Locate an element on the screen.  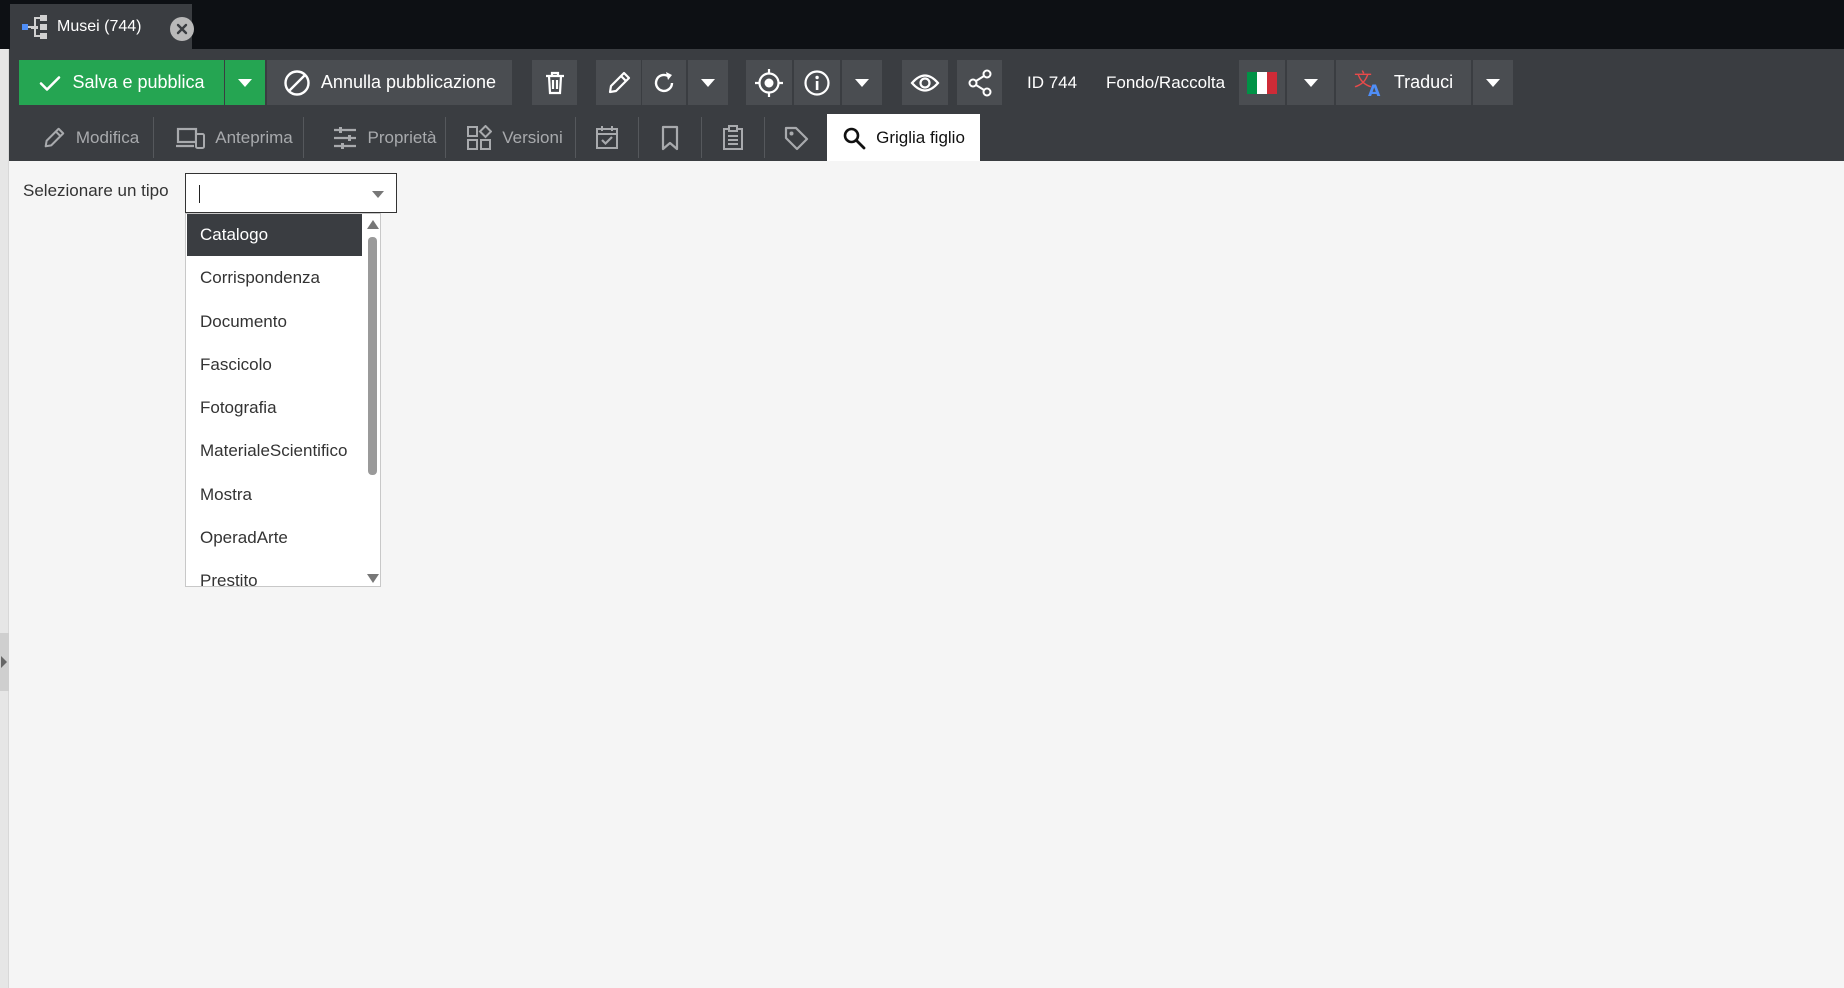
type-combobox is located at coordinates (291, 193).